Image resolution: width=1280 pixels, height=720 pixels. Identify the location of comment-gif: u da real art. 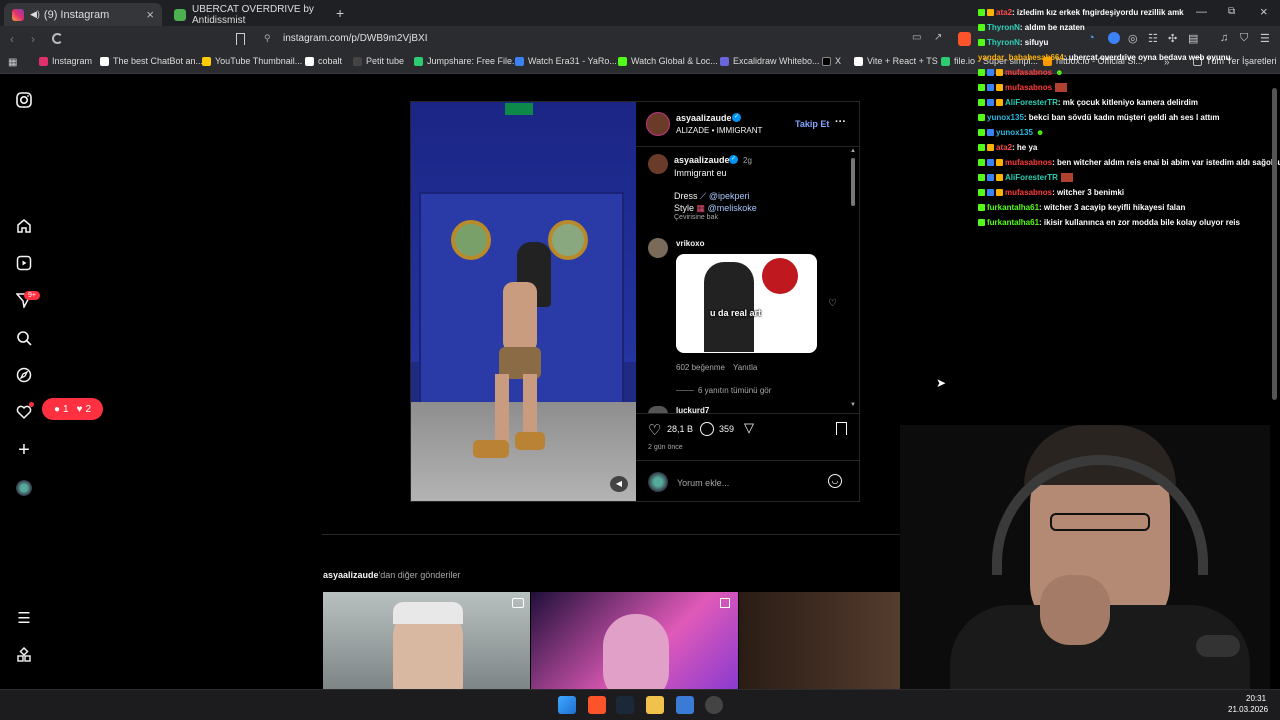
(746, 303).